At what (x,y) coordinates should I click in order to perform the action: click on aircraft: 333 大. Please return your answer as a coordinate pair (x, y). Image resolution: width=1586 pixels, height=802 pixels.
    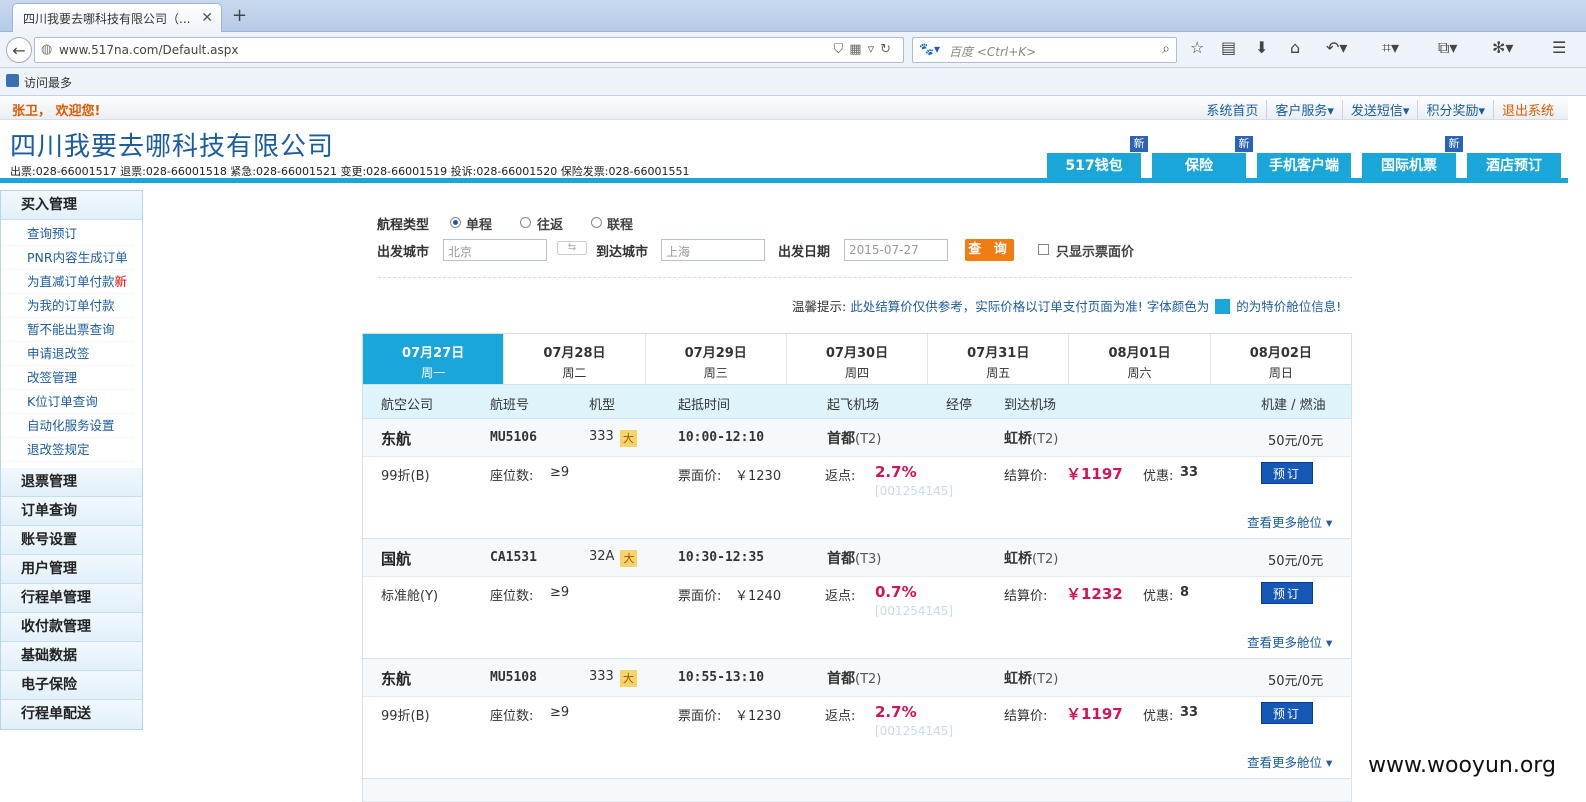
    Looking at the image, I should click on (613, 678).